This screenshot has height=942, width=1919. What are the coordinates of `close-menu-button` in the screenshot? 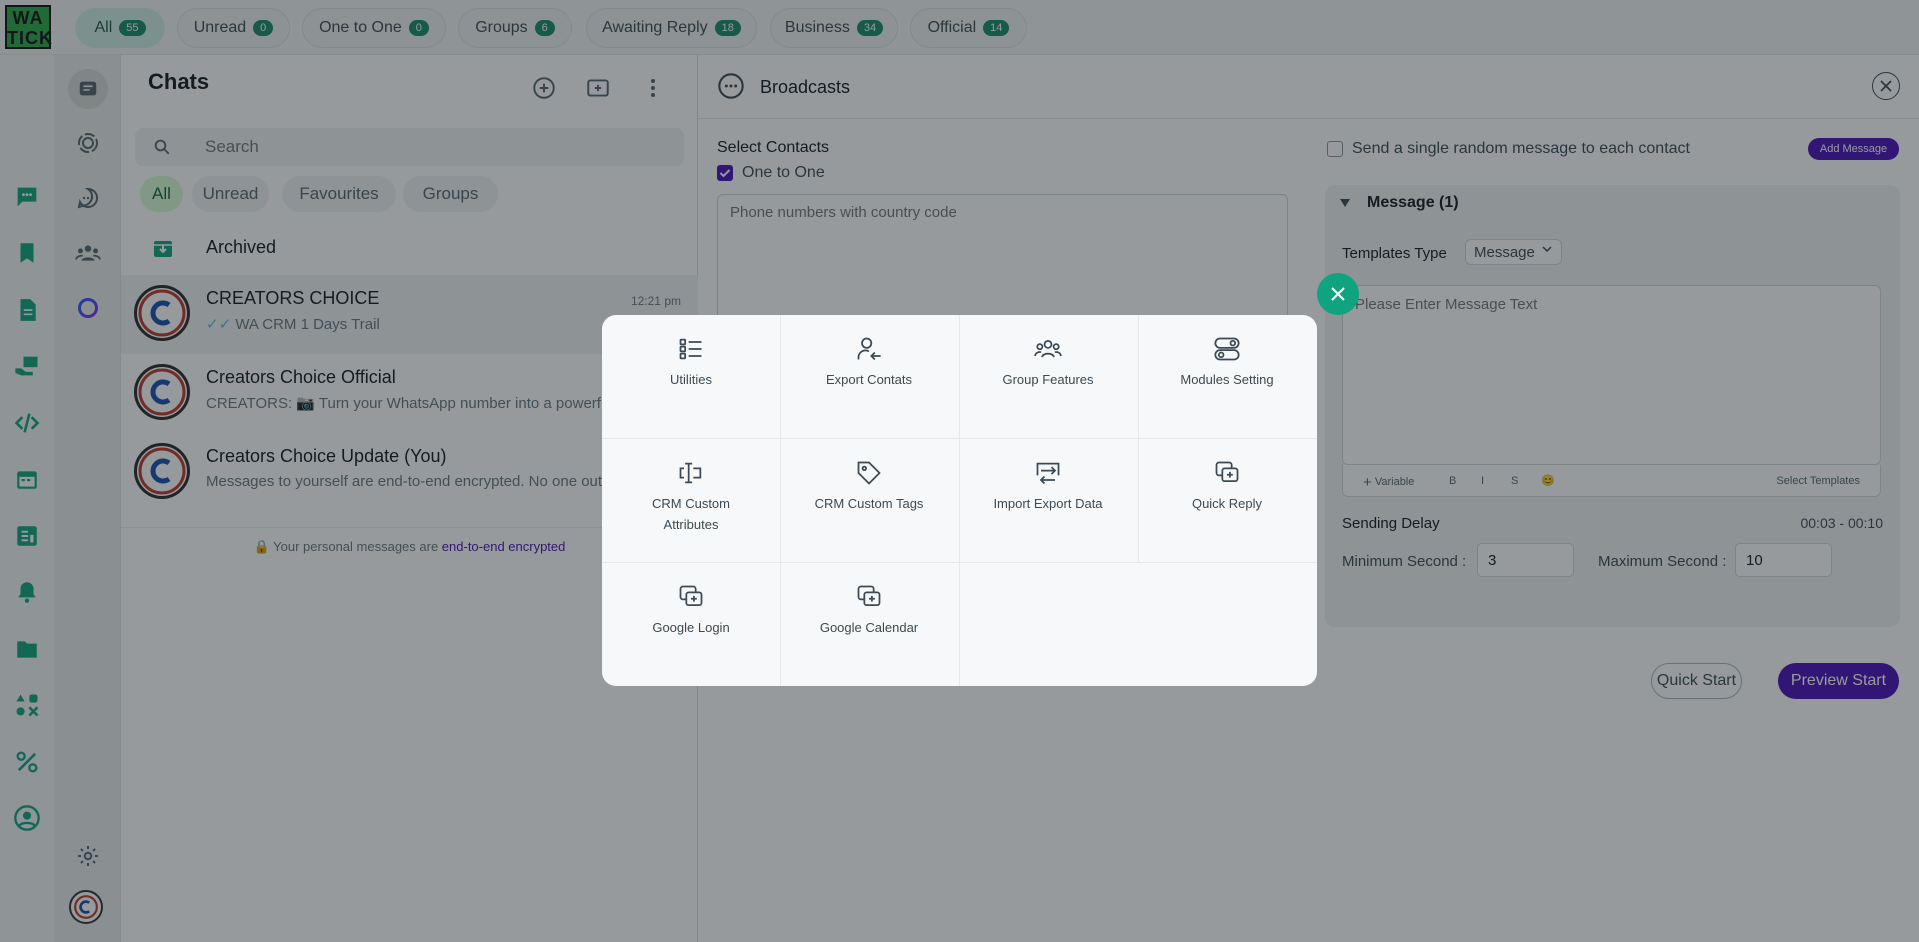 It's located at (1338, 294).